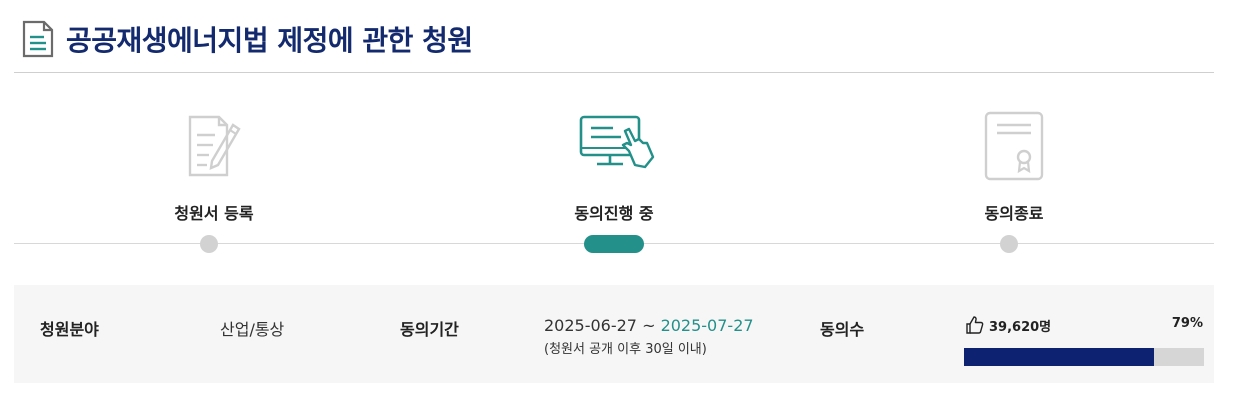  What do you see at coordinates (429, 329) in the screenshot?
I see `period-label: 동의기간` at bounding box center [429, 329].